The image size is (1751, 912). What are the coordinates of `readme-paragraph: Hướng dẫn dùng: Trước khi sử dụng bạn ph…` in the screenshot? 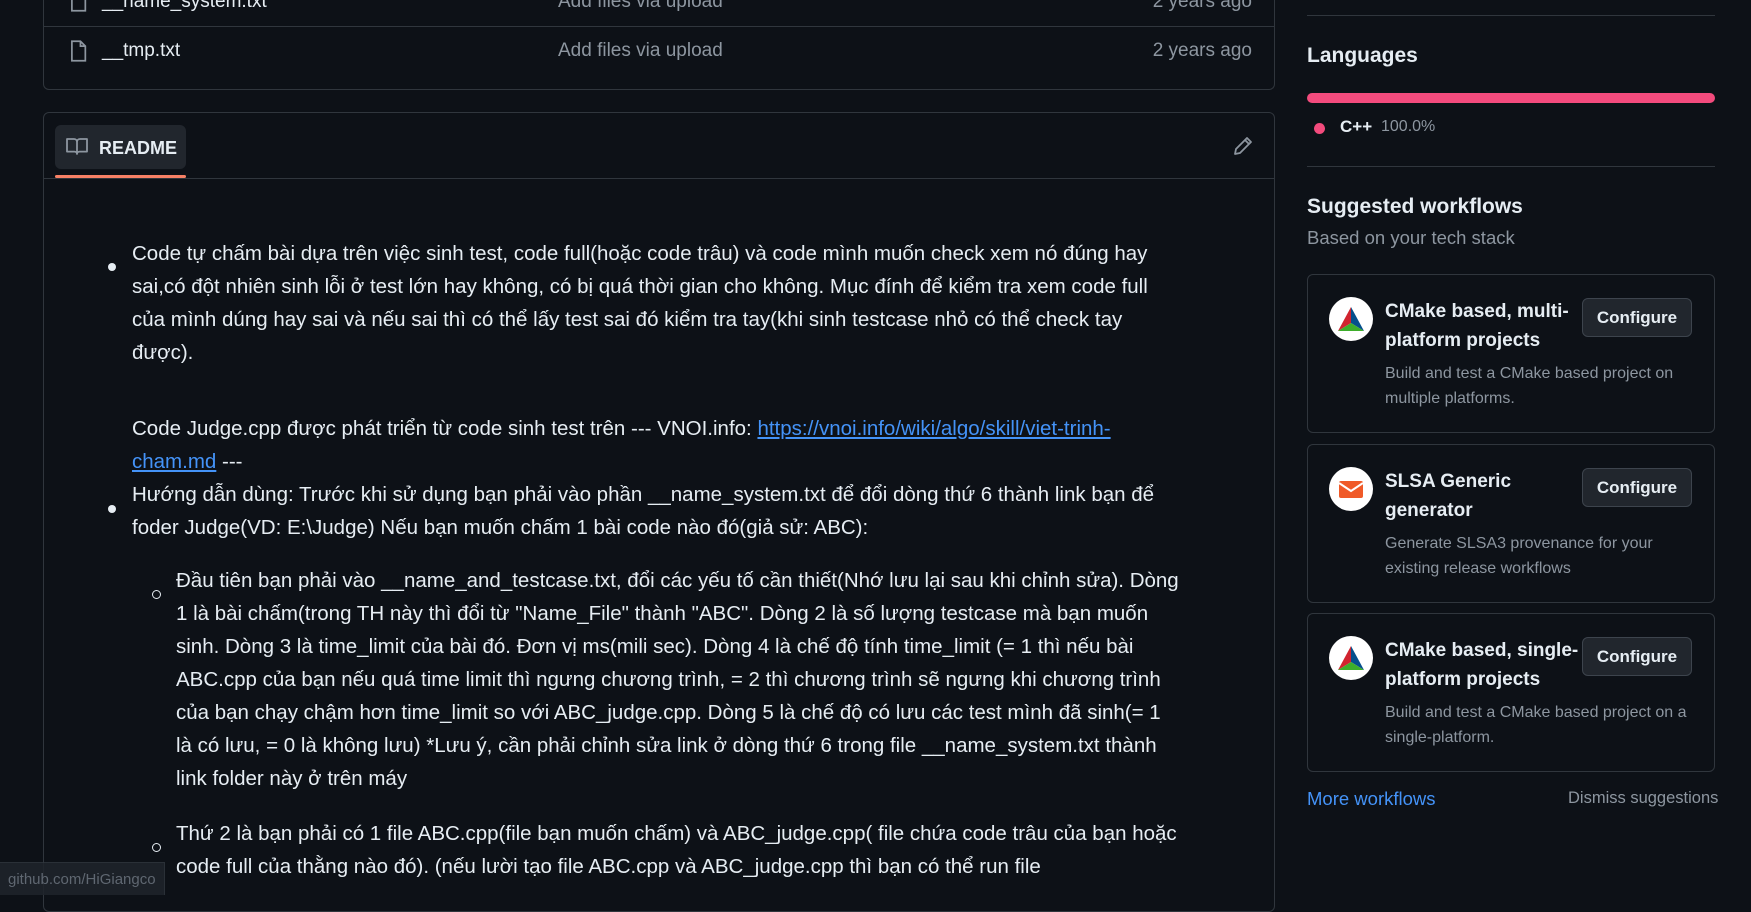 It's located at (692, 511).